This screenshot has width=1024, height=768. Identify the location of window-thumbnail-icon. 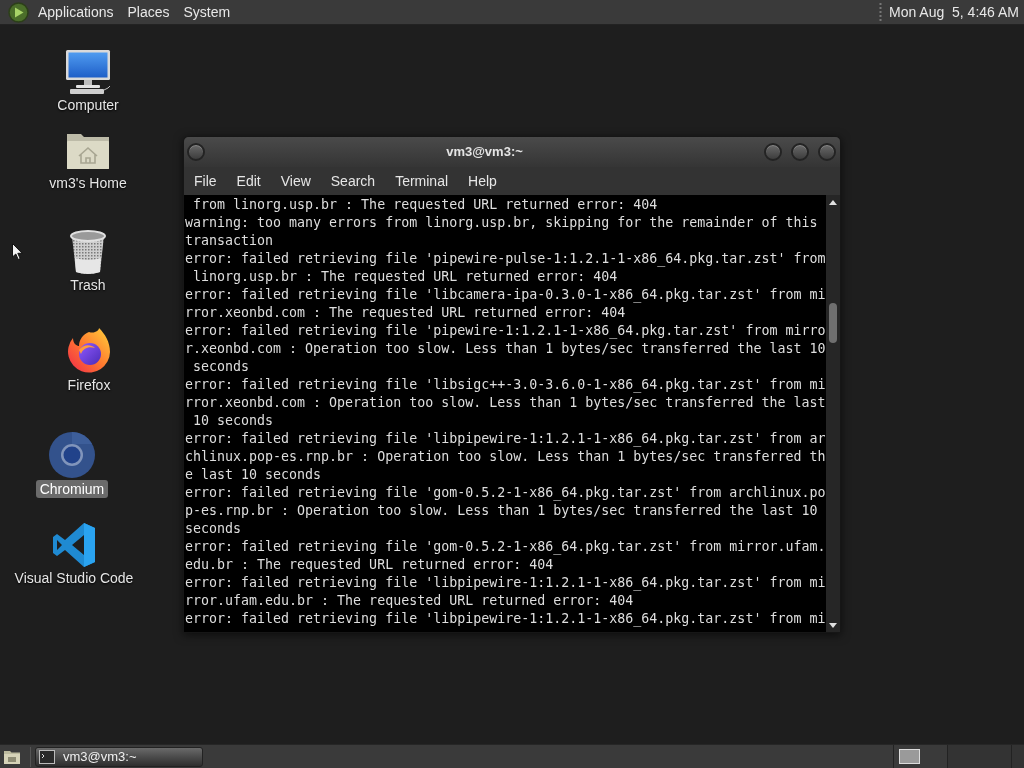
(909, 756).